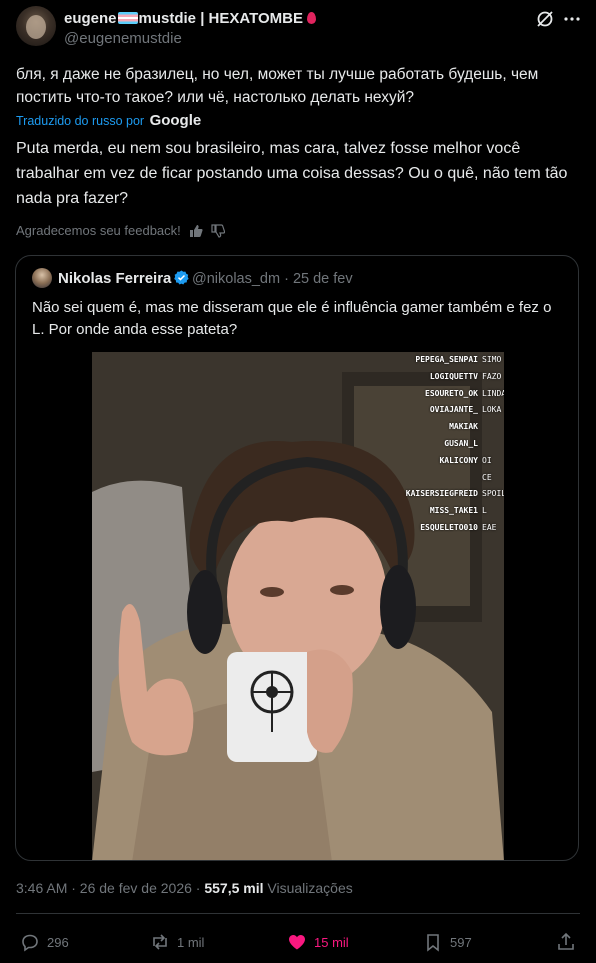 Image resolution: width=596 pixels, height=963 pixels. Describe the element at coordinates (451, 393) in the screenshot. I see `chat-username: ESOURETO_OK` at that location.